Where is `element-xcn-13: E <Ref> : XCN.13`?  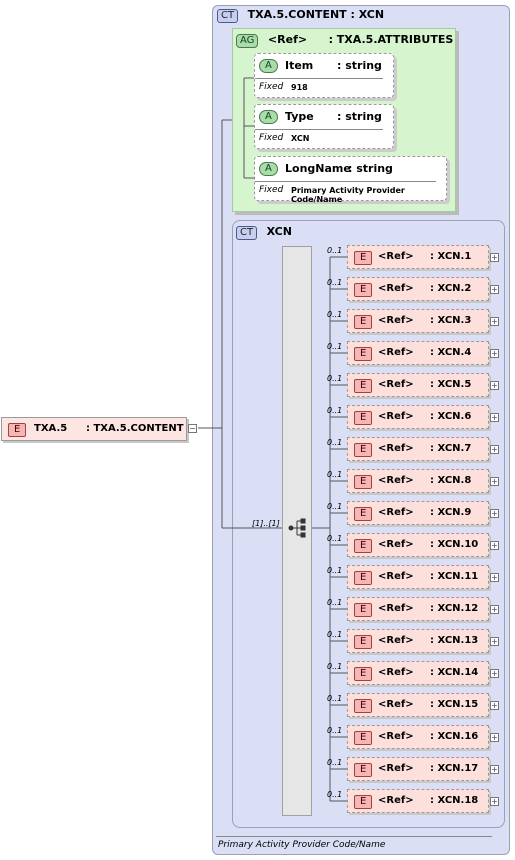
element-xcn-13: E <Ref> : XCN.13 is located at coordinates (418, 641).